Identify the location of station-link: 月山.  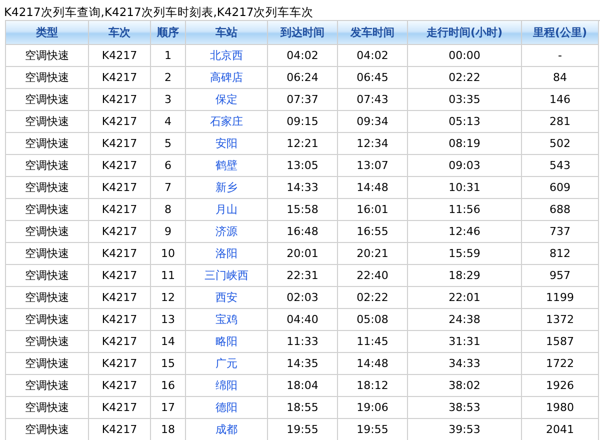
(227, 209).